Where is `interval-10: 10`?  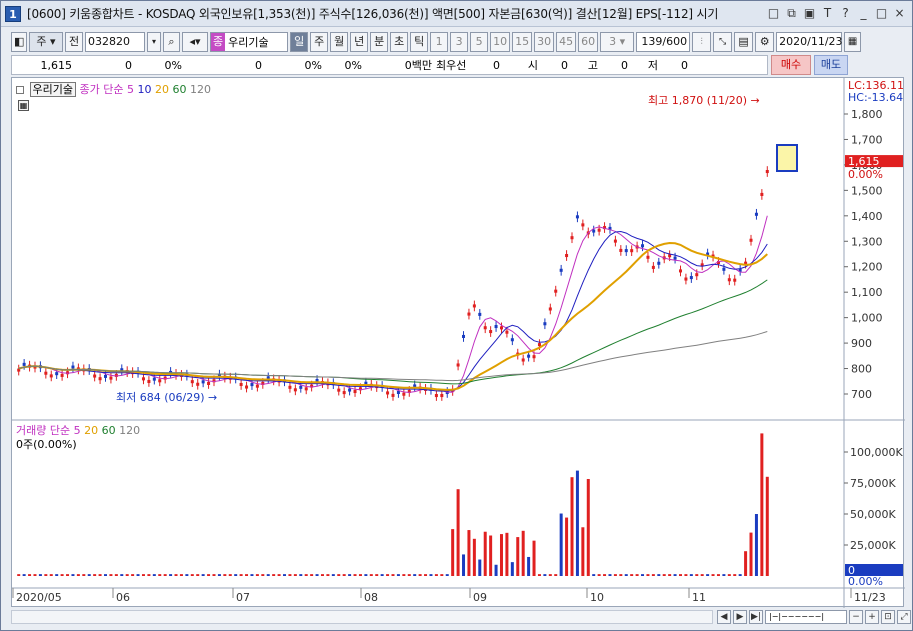
interval-10: 10 is located at coordinates (500, 42).